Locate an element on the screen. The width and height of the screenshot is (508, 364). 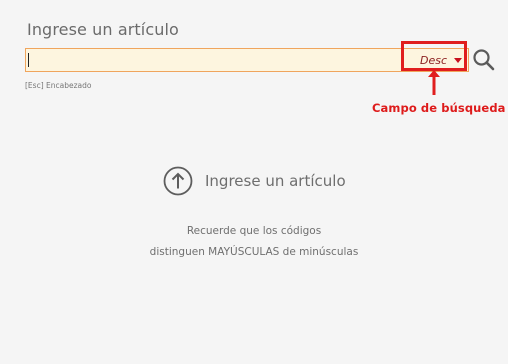
annotation-label: Campo de búsqueda is located at coordinates (439, 108).